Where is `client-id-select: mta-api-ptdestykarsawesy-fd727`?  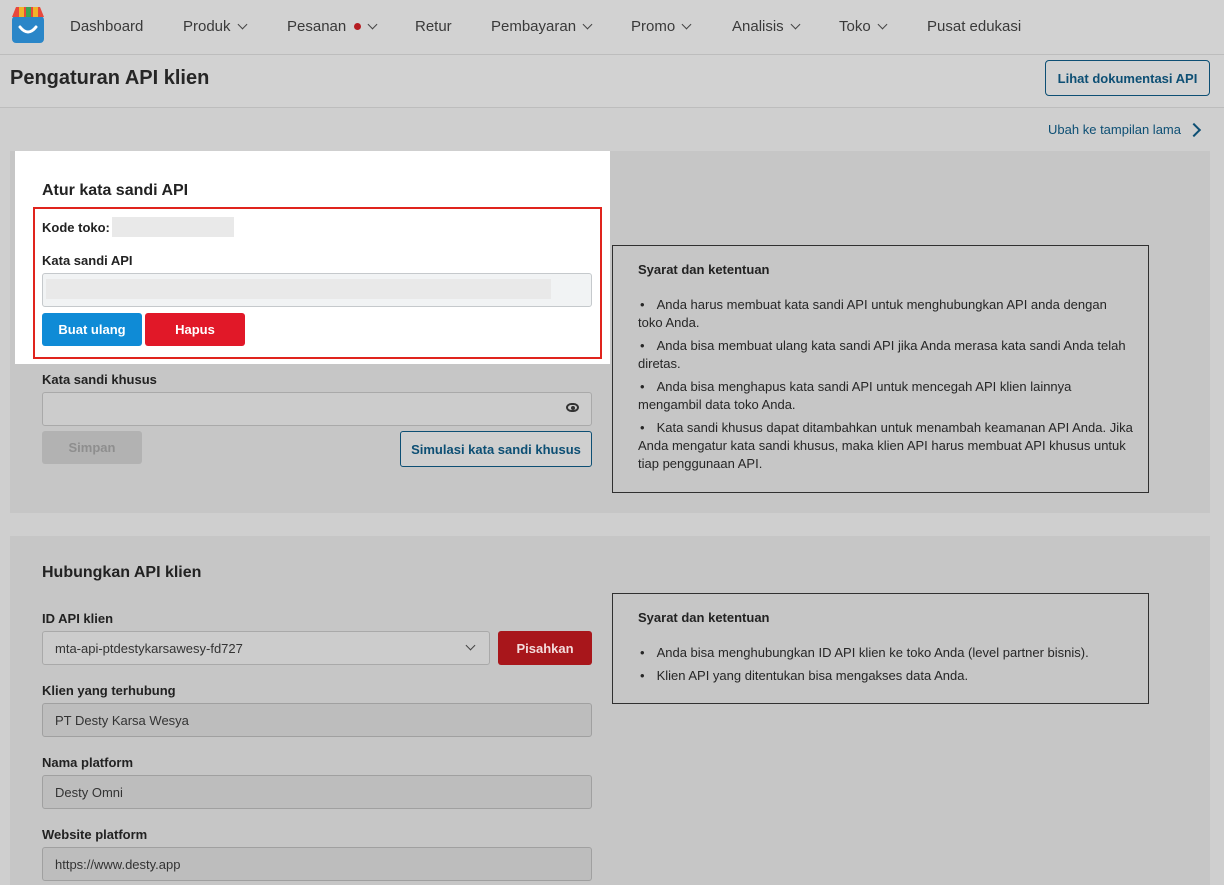 client-id-select: mta-api-ptdestykarsawesy-fd727 is located at coordinates (266, 648).